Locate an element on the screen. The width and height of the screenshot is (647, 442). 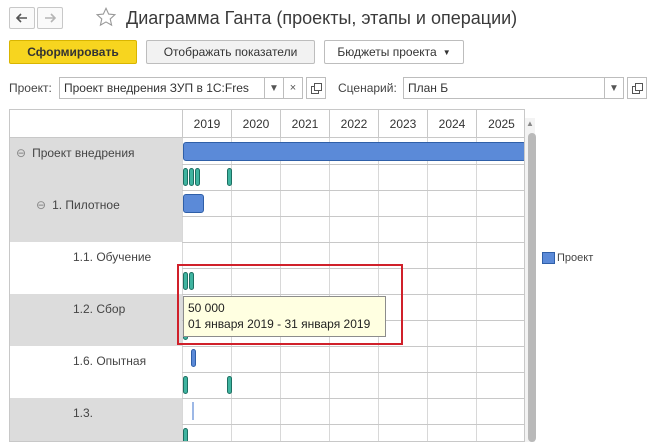
back-button is located at coordinates (22, 18).